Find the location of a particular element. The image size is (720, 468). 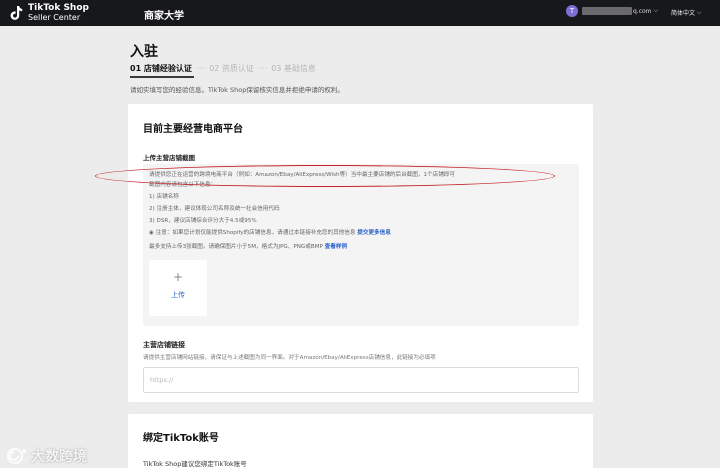

store-link-input is located at coordinates (361, 380).